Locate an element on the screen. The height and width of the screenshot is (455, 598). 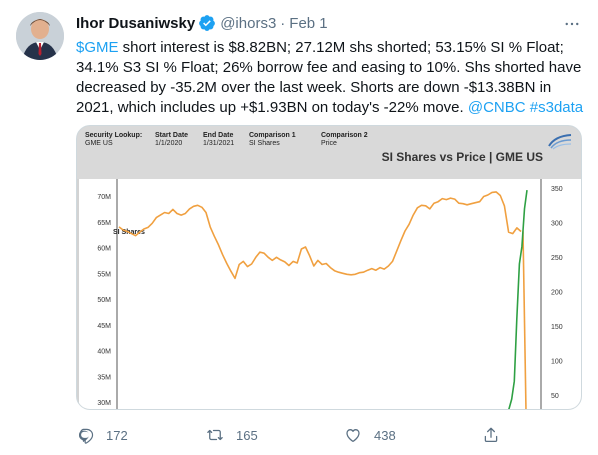
tweet-header: Ihor Dusaniwsky @ihors3 · Feb 1 is located at coordinates (202, 23).